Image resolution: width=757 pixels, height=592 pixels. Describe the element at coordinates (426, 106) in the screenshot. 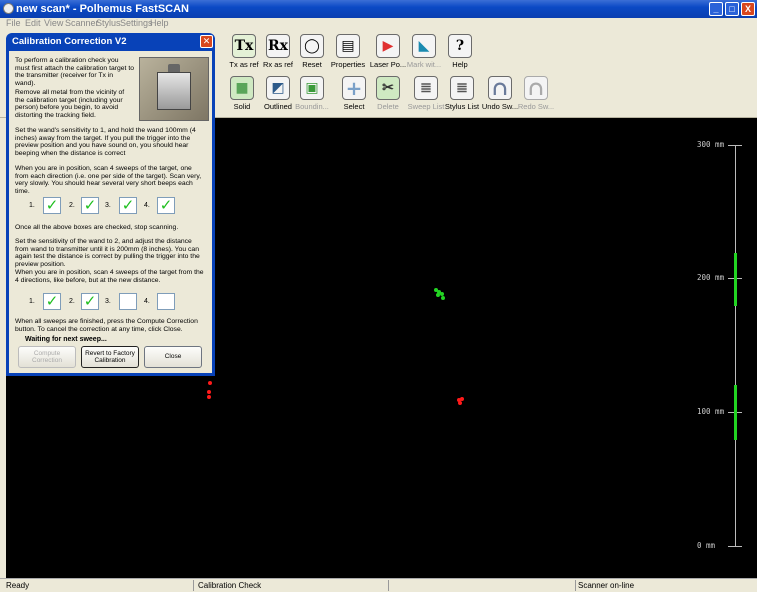

I see `sweep-list-label: Sweep List` at that location.